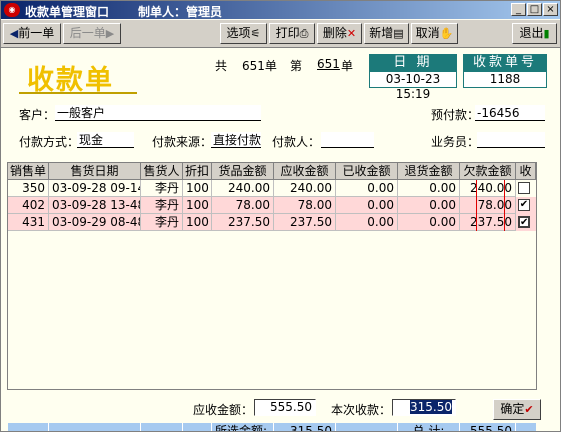  I want to click on current-receipt-field: 315.50, so click(424, 407).